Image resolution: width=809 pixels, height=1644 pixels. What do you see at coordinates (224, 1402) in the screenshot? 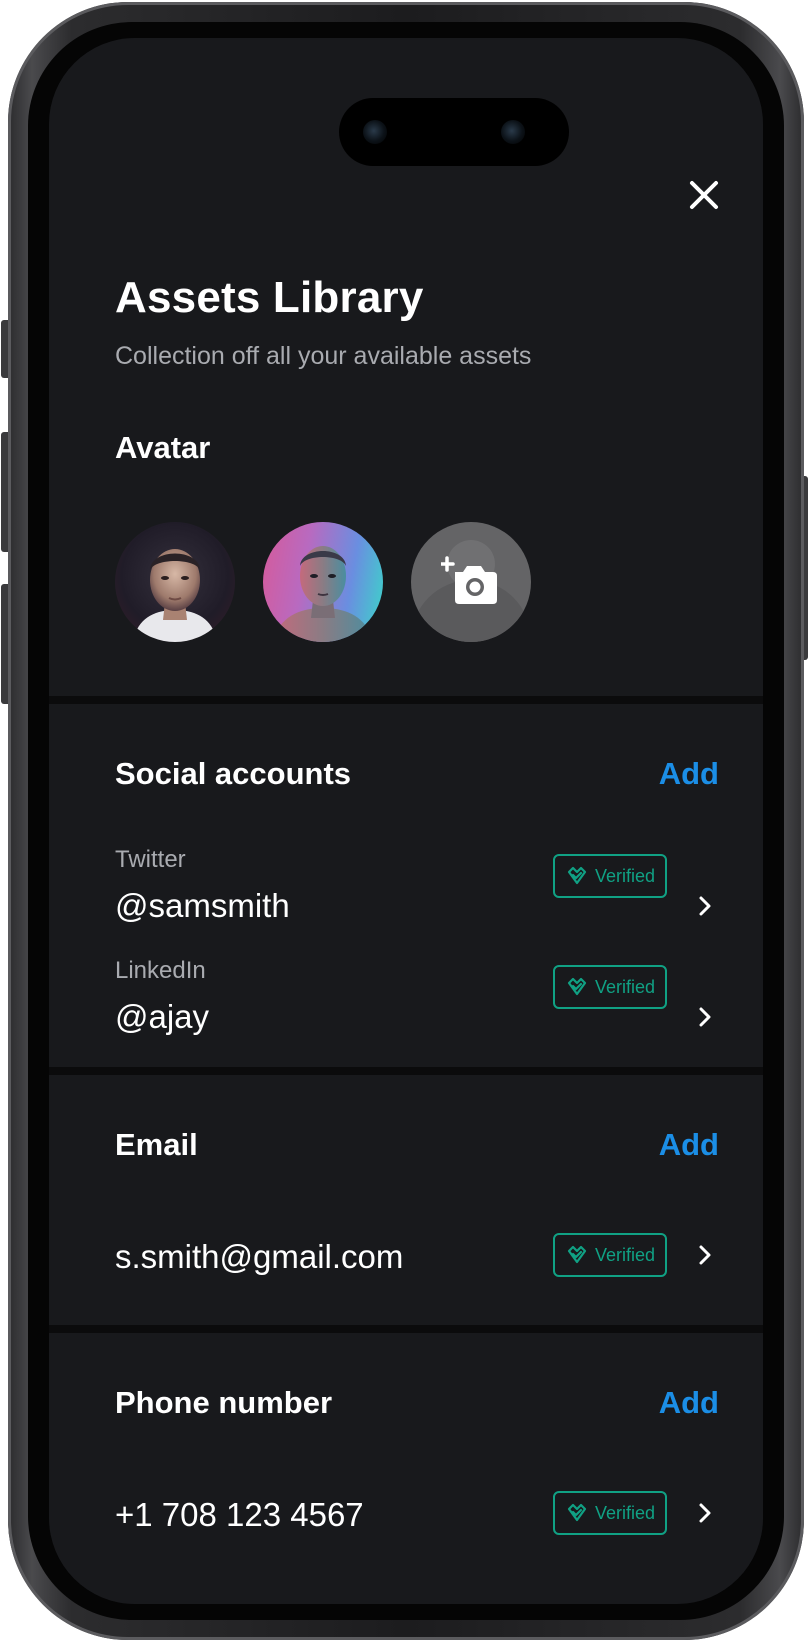
I see `phone-title: Phone number` at bounding box center [224, 1402].